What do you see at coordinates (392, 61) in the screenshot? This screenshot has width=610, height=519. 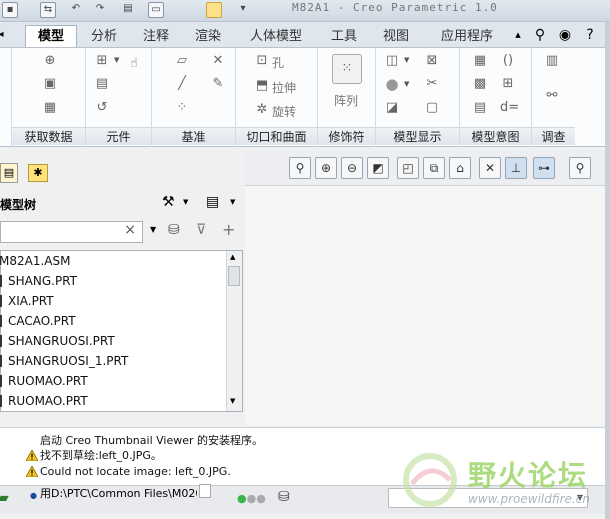 I see `appearance-gallery-icon: ◫` at bounding box center [392, 61].